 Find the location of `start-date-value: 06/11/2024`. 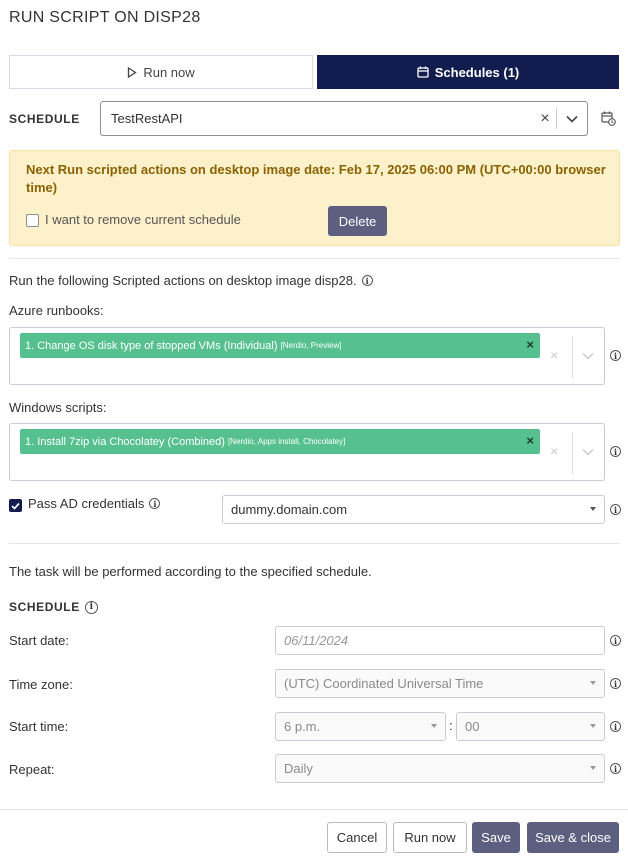

start-date-value: 06/11/2024 is located at coordinates (316, 640).